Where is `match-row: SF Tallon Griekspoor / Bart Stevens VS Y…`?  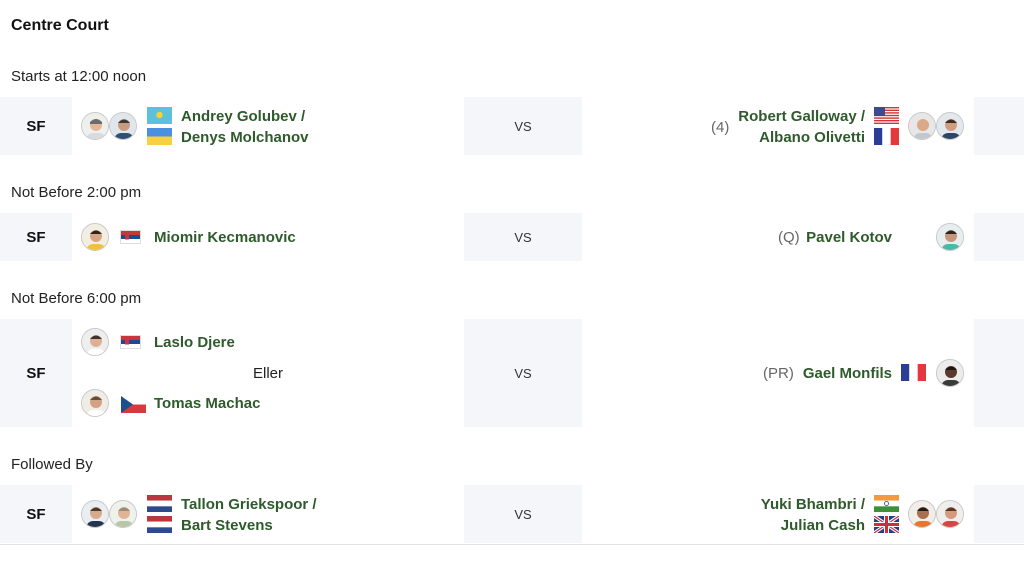 match-row: SF Tallon Griekspoor / Bart Stevens VS Y… is located at coordinates (512, 514).